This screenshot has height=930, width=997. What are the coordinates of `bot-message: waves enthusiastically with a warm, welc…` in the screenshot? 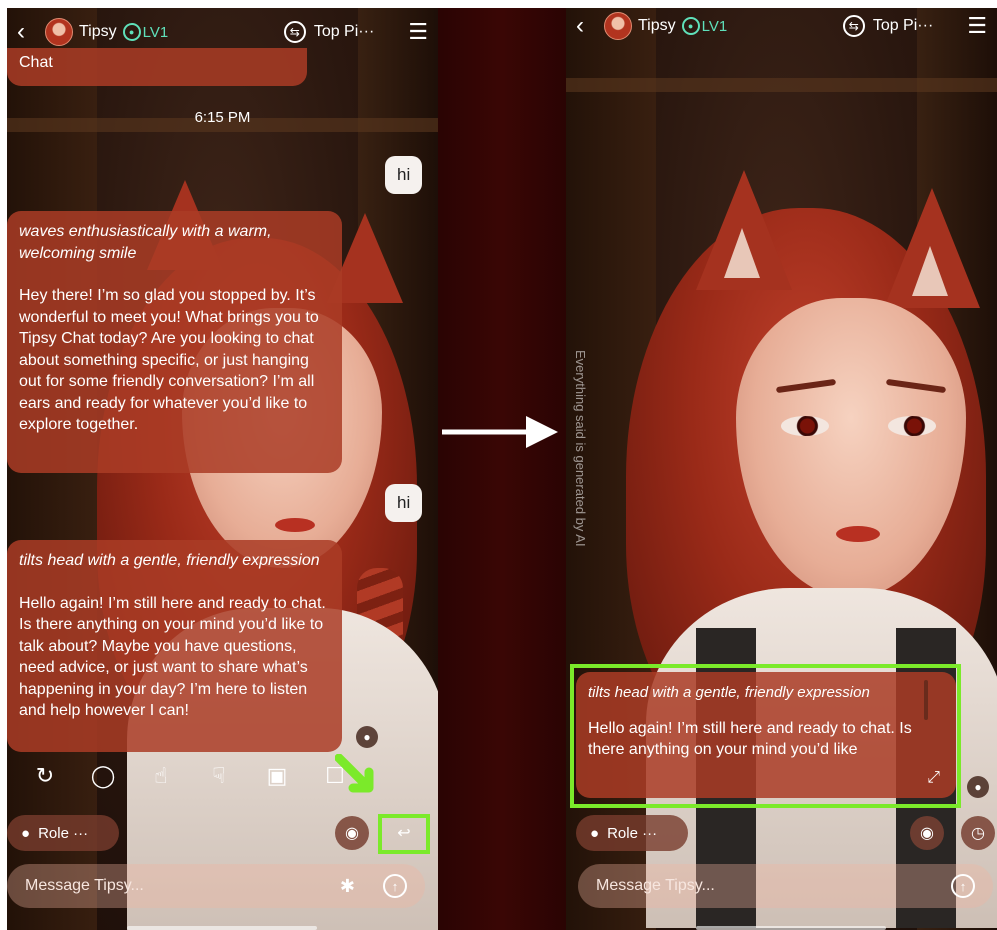 It's located at (174, 342).